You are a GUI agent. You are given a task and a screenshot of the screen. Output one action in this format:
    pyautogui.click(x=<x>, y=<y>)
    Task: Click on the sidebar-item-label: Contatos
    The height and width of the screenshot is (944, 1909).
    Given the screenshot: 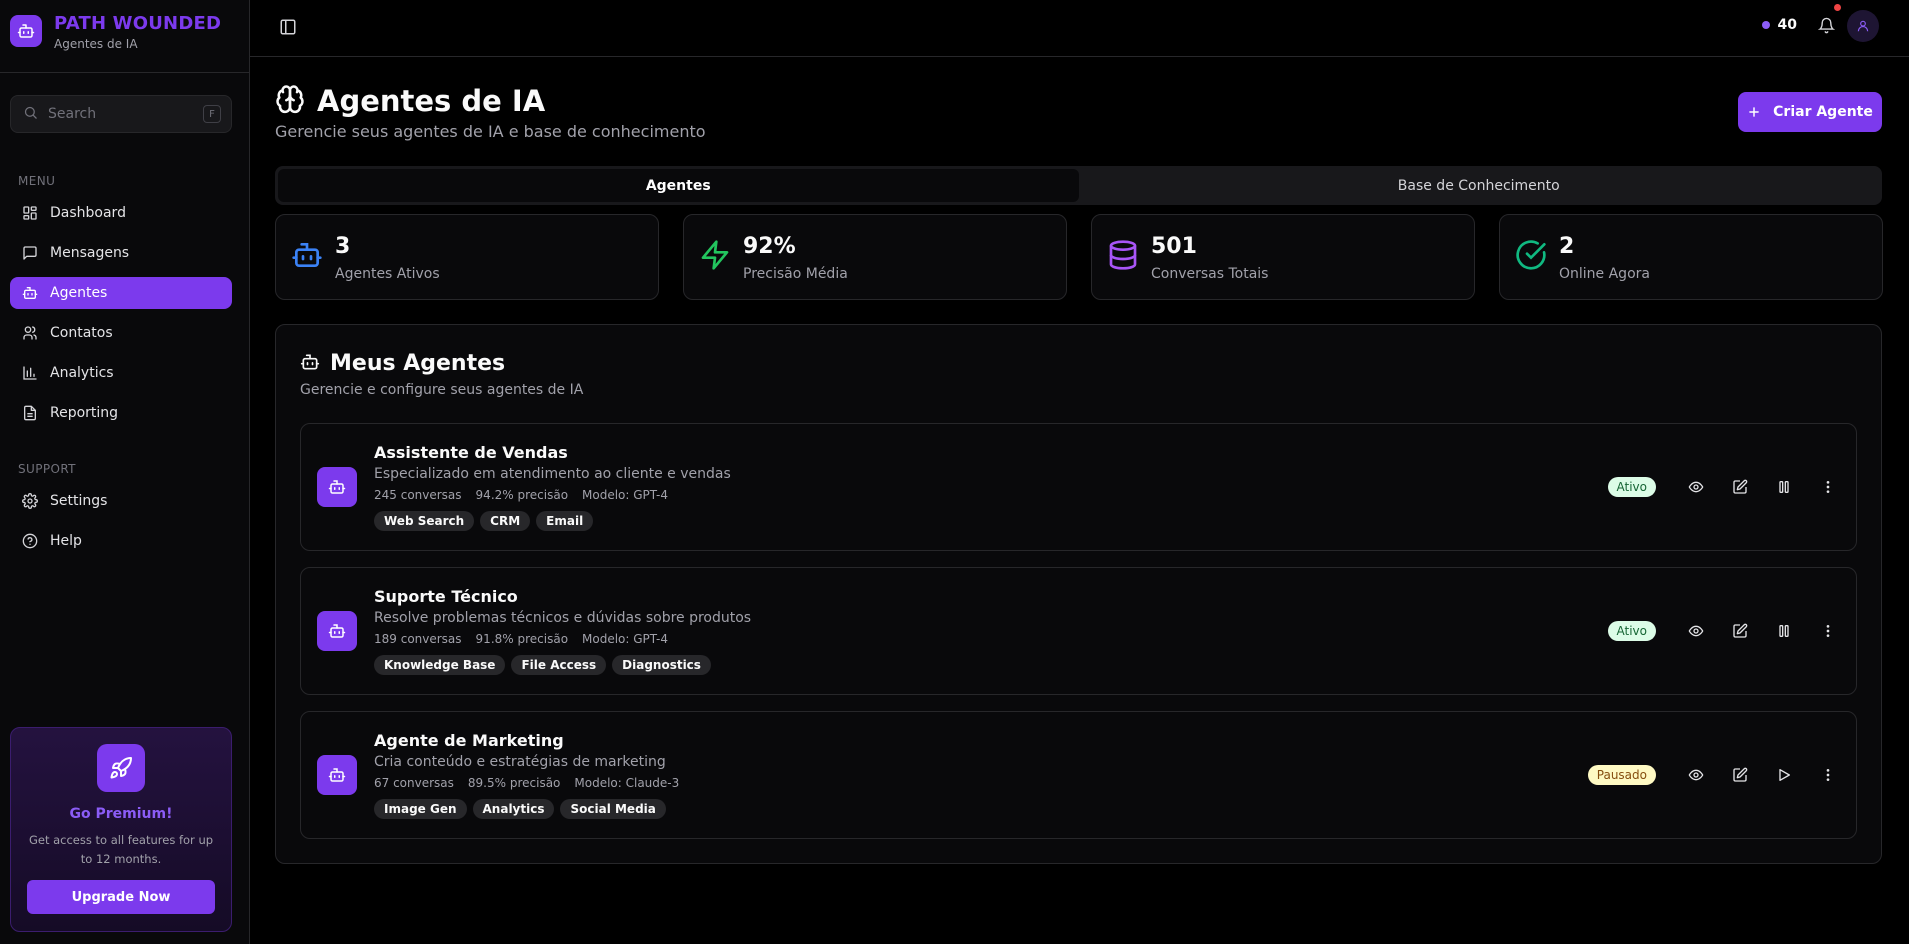 What is the action you would take?
    pyautogui.click(x=81, y=333)
    